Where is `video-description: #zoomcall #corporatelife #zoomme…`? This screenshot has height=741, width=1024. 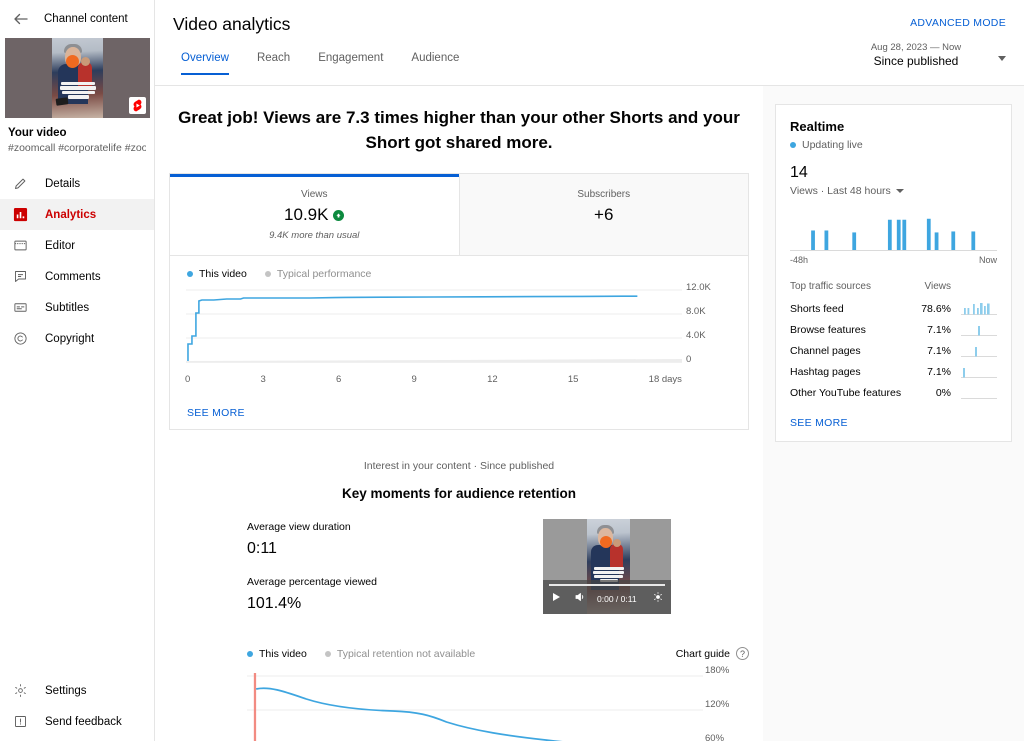
video-description: #zoomcall #corporatelife #zoomme… is located at coordinates (77, 148).